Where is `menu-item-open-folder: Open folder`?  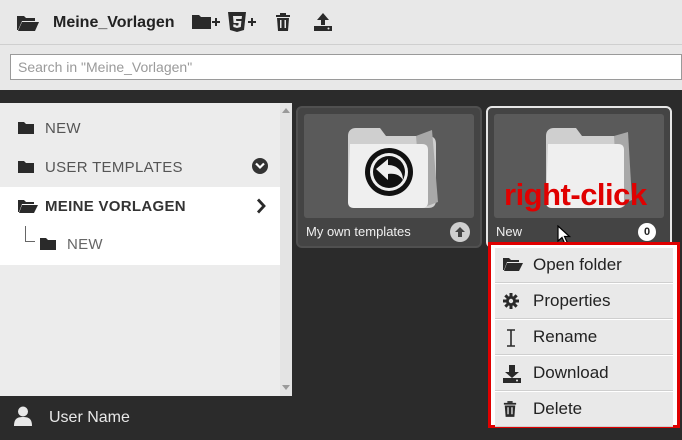
menu-item-open-folder: Open folder is located at coordinates (584, 265).